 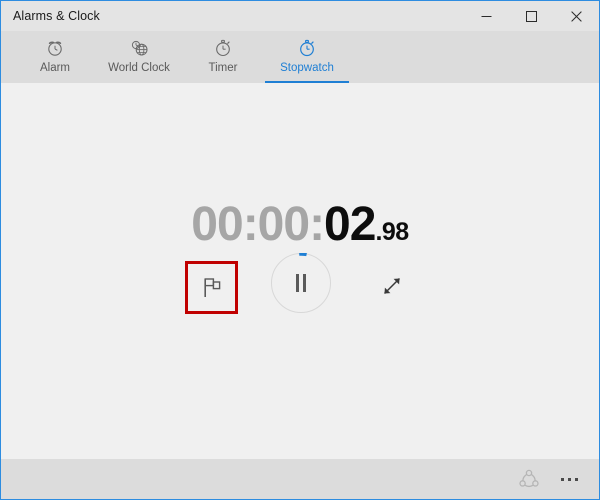 What do you see at coordinates (55, 68) in the screenshot?
I see `tab-alarm-label: Alarm` at bounding box center [55, 68].